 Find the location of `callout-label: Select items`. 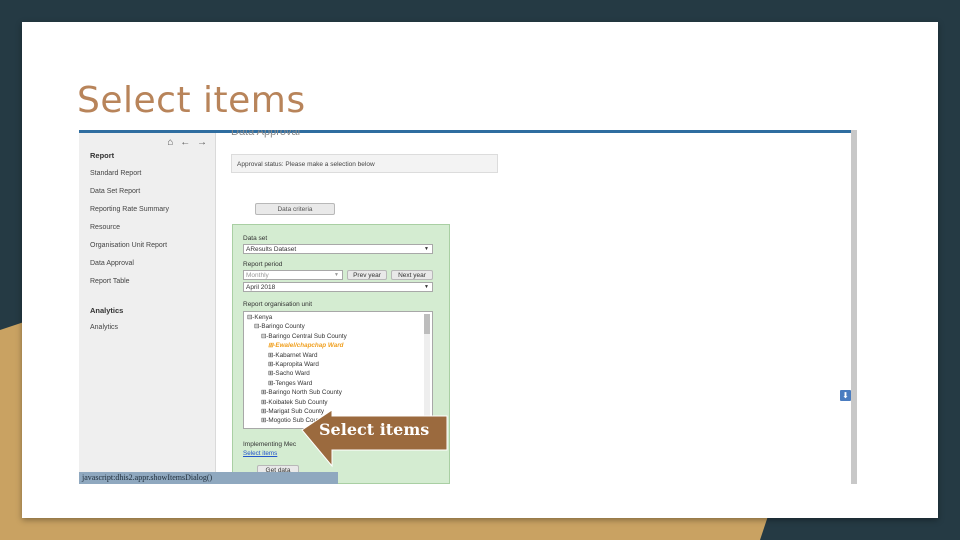

callout-label: Select items is located at coordinates (374, 429).